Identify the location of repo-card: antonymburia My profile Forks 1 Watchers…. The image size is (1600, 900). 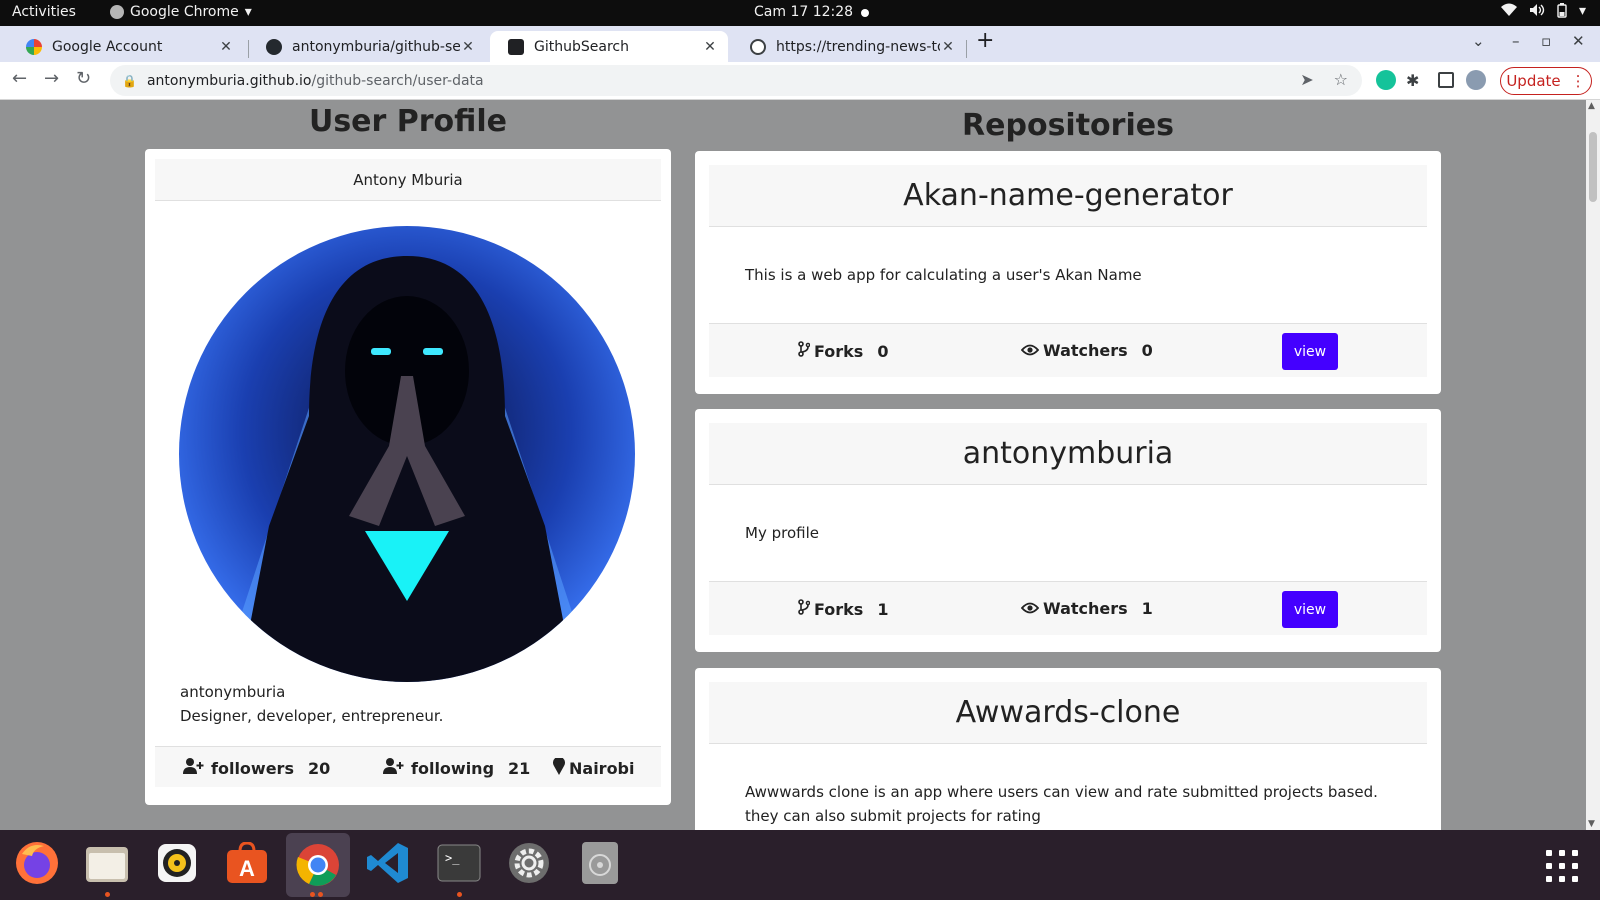
(1068, 530).